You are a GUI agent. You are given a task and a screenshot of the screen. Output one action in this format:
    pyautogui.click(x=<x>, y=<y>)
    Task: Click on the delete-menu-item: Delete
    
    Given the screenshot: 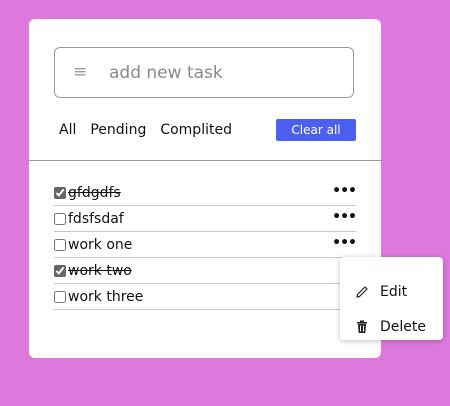 What is the action you would take?
    pyautogui.click(x=391, y=327)
    